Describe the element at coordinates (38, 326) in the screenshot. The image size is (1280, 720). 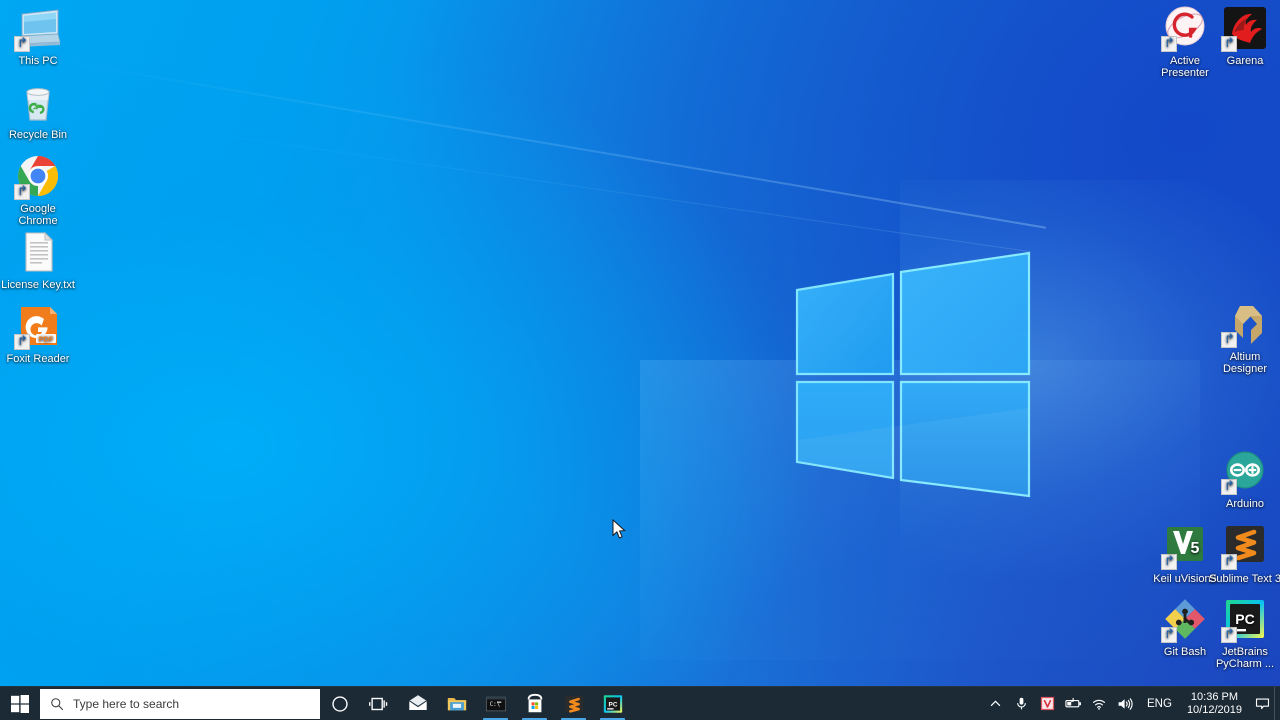
I see `foxit-pdf-icon: PDF` at that location.